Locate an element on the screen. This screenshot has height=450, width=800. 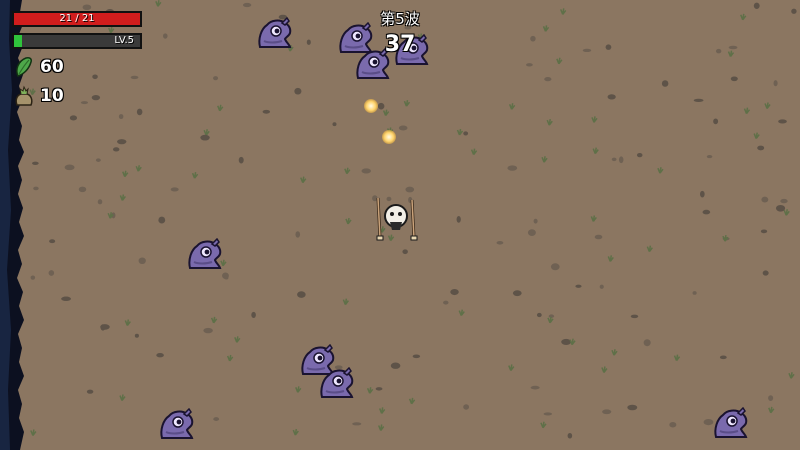
player-character is located at coordinates (397, 219).